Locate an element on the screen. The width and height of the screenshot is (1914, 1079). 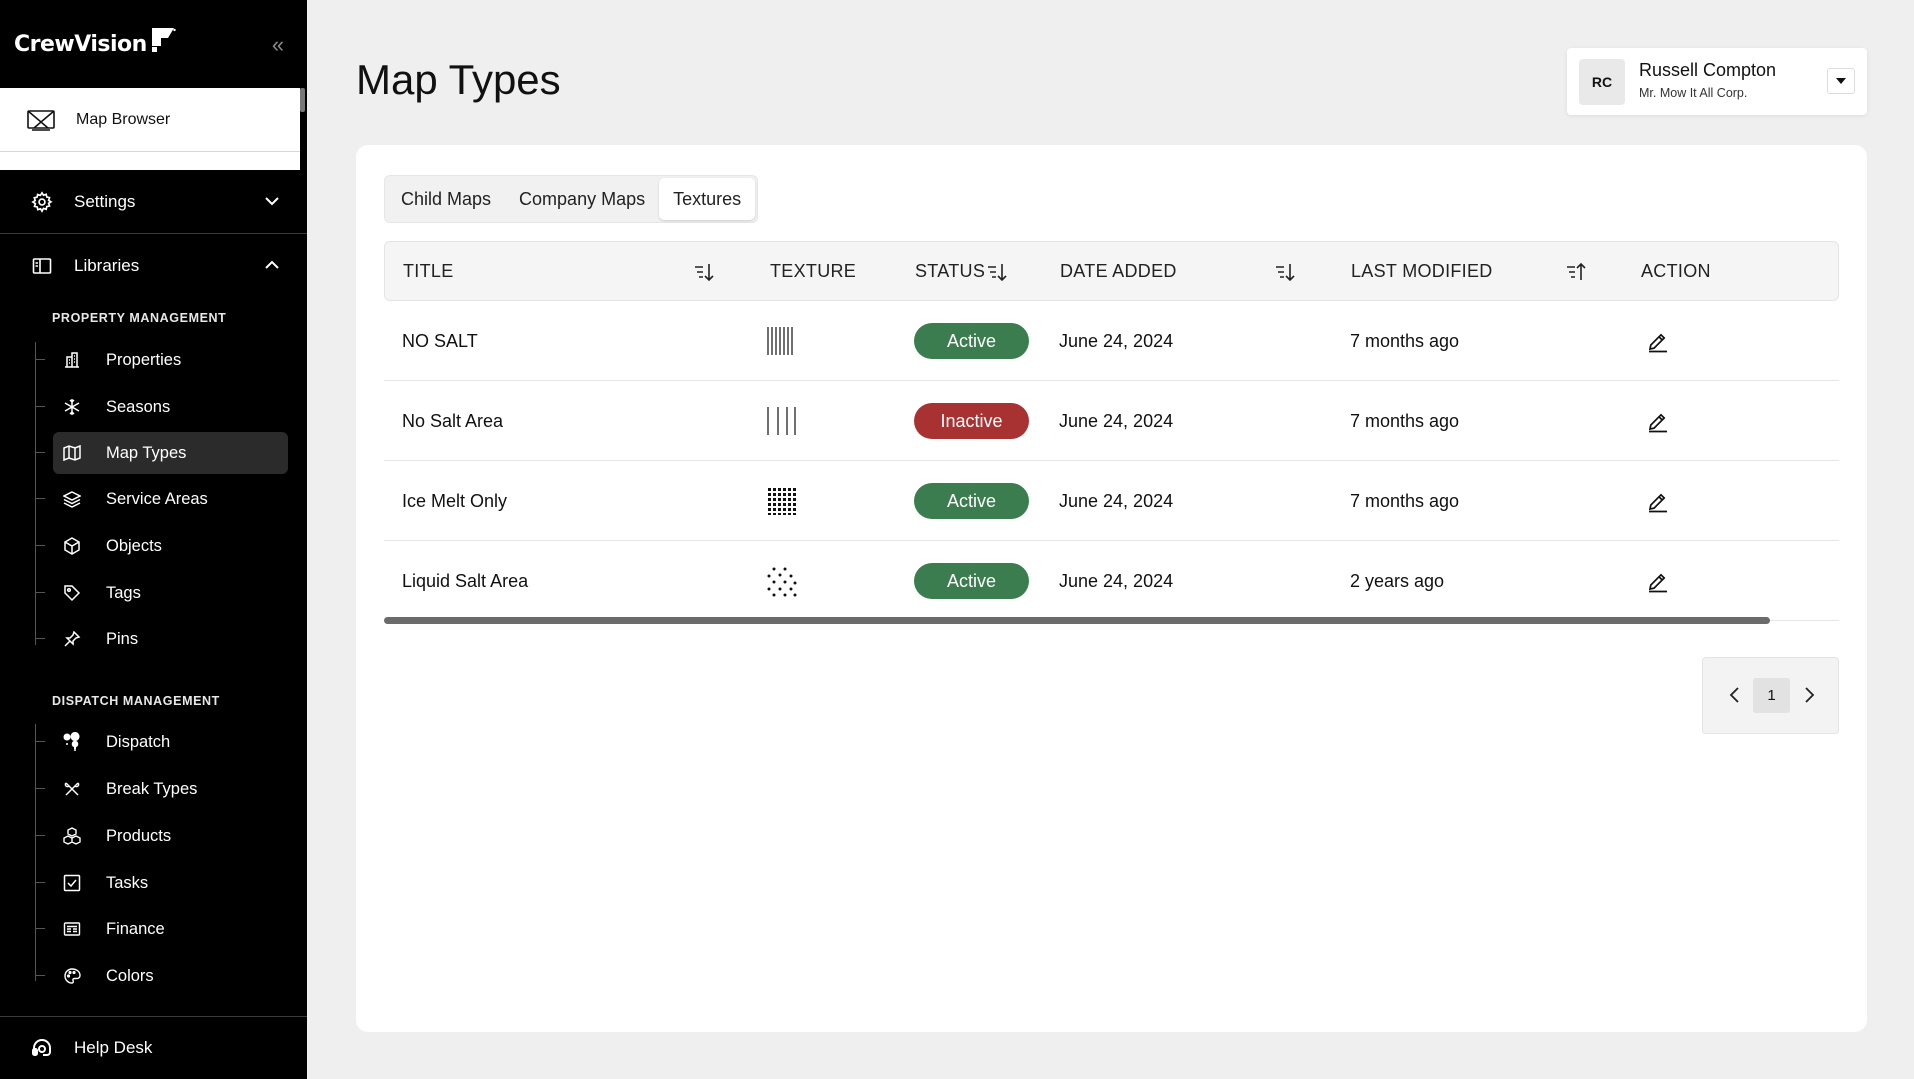
map-browser-icon is located at coordinates (41, 120).